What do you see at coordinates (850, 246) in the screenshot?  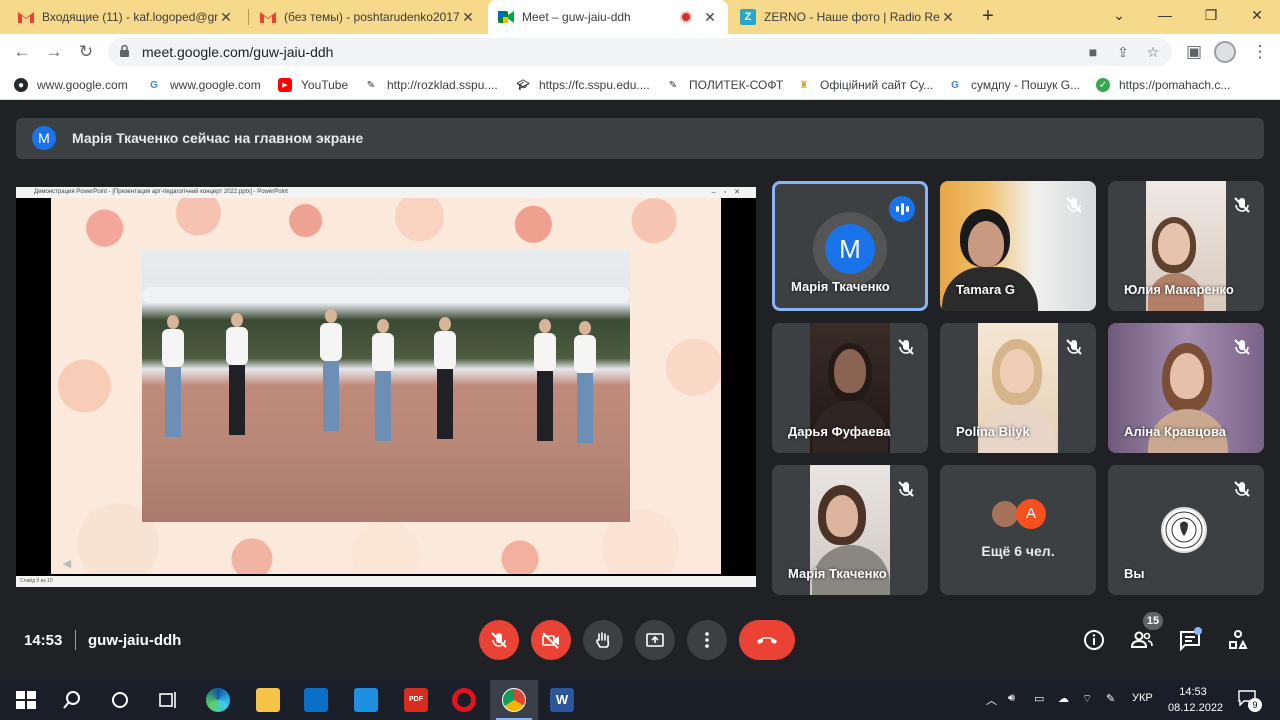 I see `participant-tile: M Марія Ткаченко` at bounding box center [850, 246].